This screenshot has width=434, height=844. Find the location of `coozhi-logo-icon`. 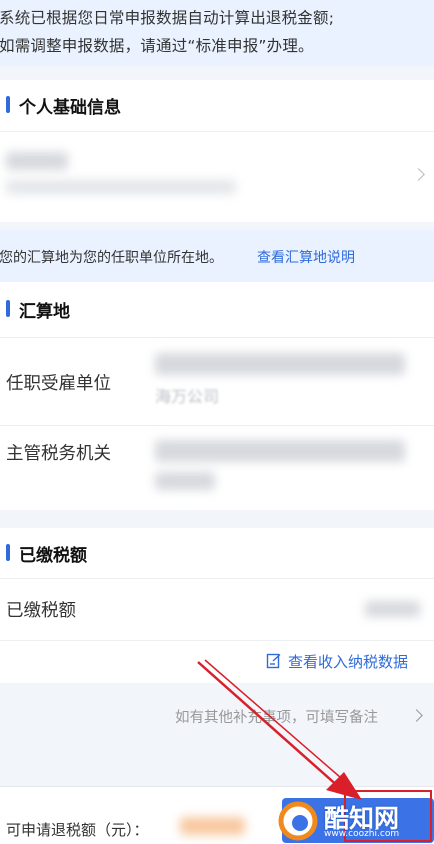

coozhi-logo-icon is located at coordinates (298, 821).